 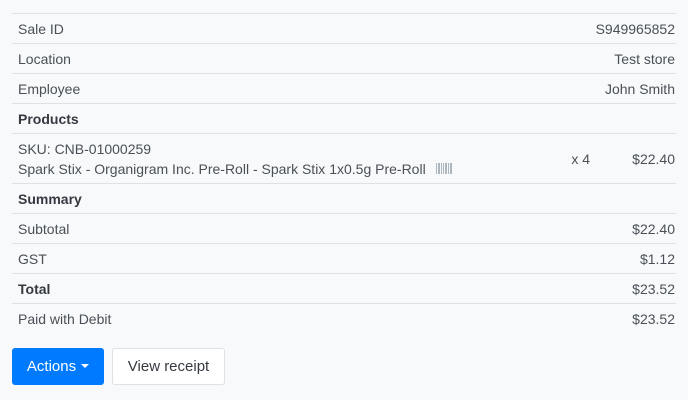 What do you see at coordinates (344, 88) in the screenshot?
I see `employee-row: Employee John Smith` at bounding box center [344, 88].